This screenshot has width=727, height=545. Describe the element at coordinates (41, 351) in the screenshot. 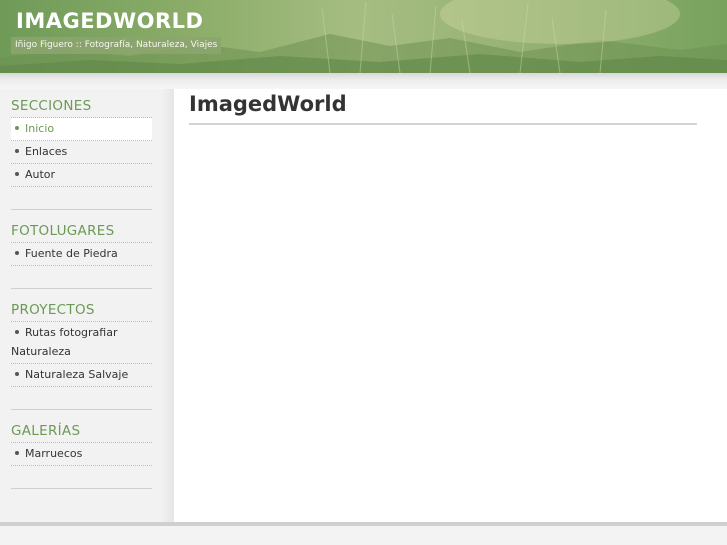

I see `nav-item-label-continued: Naturaleza` at that location.